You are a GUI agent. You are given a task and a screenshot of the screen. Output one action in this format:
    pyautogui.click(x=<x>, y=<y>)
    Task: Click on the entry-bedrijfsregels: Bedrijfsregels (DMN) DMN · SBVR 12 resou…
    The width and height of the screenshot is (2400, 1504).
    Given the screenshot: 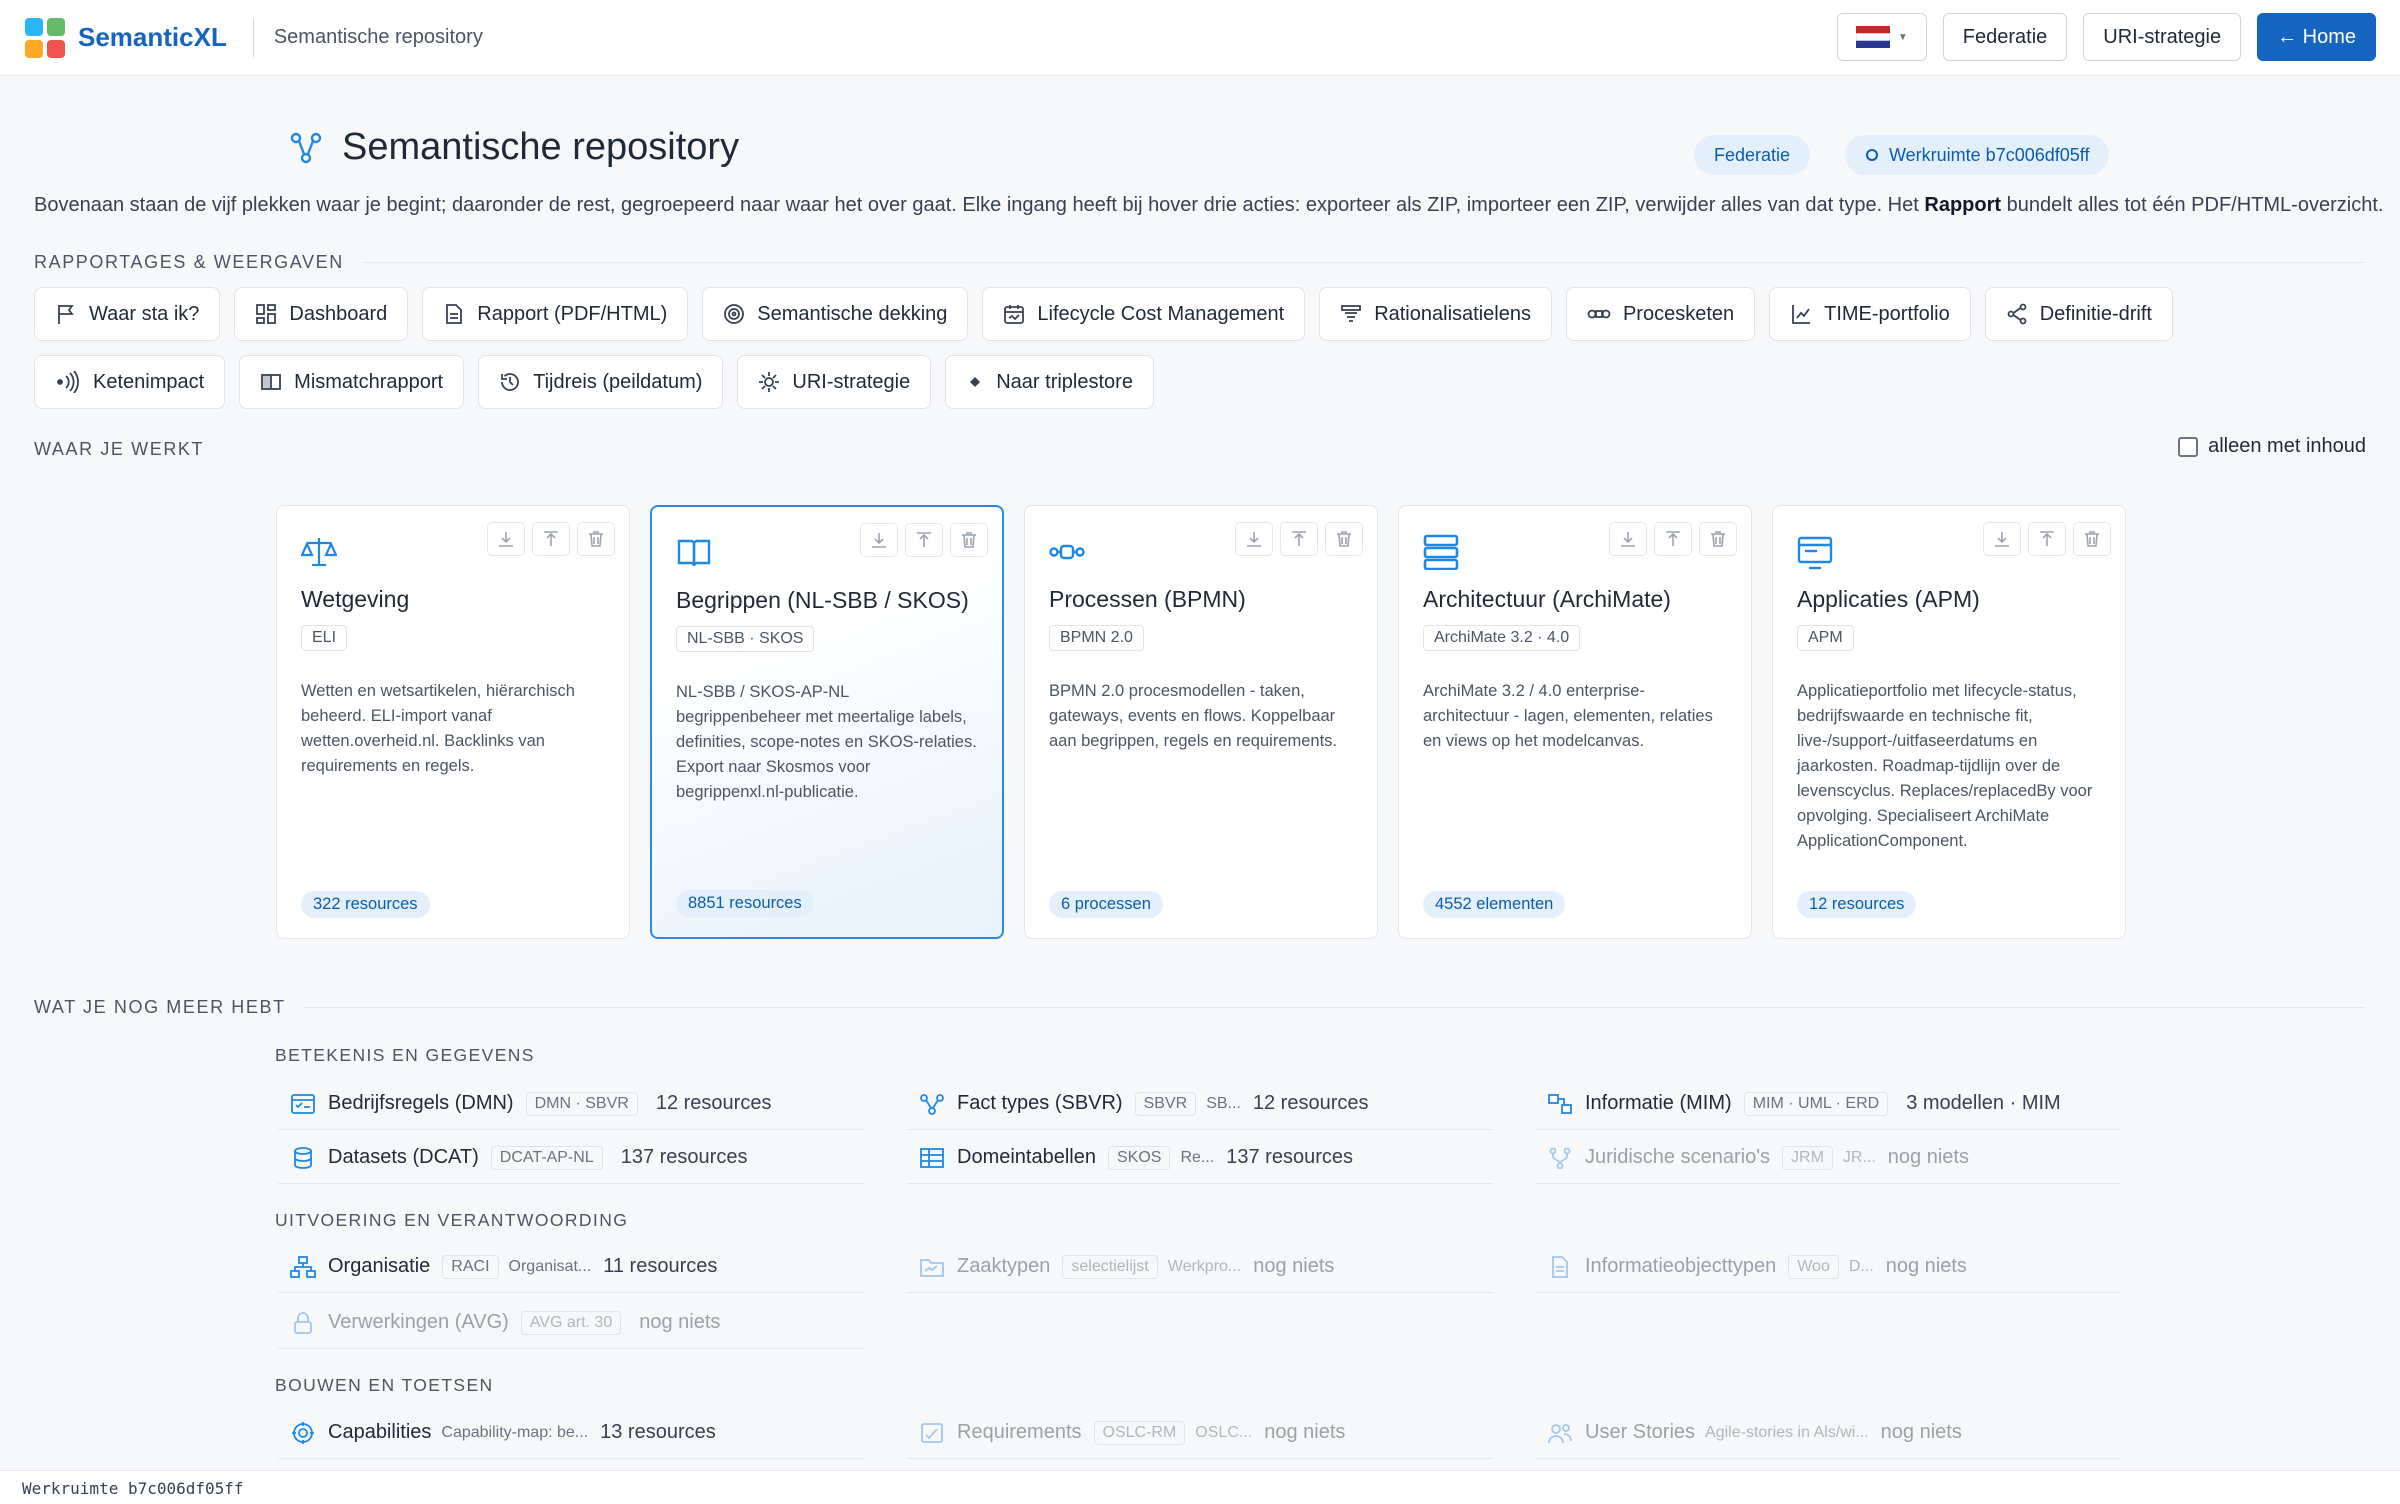 What is the action you would take?
    pyautogui.click(x=571, y=1104)
    